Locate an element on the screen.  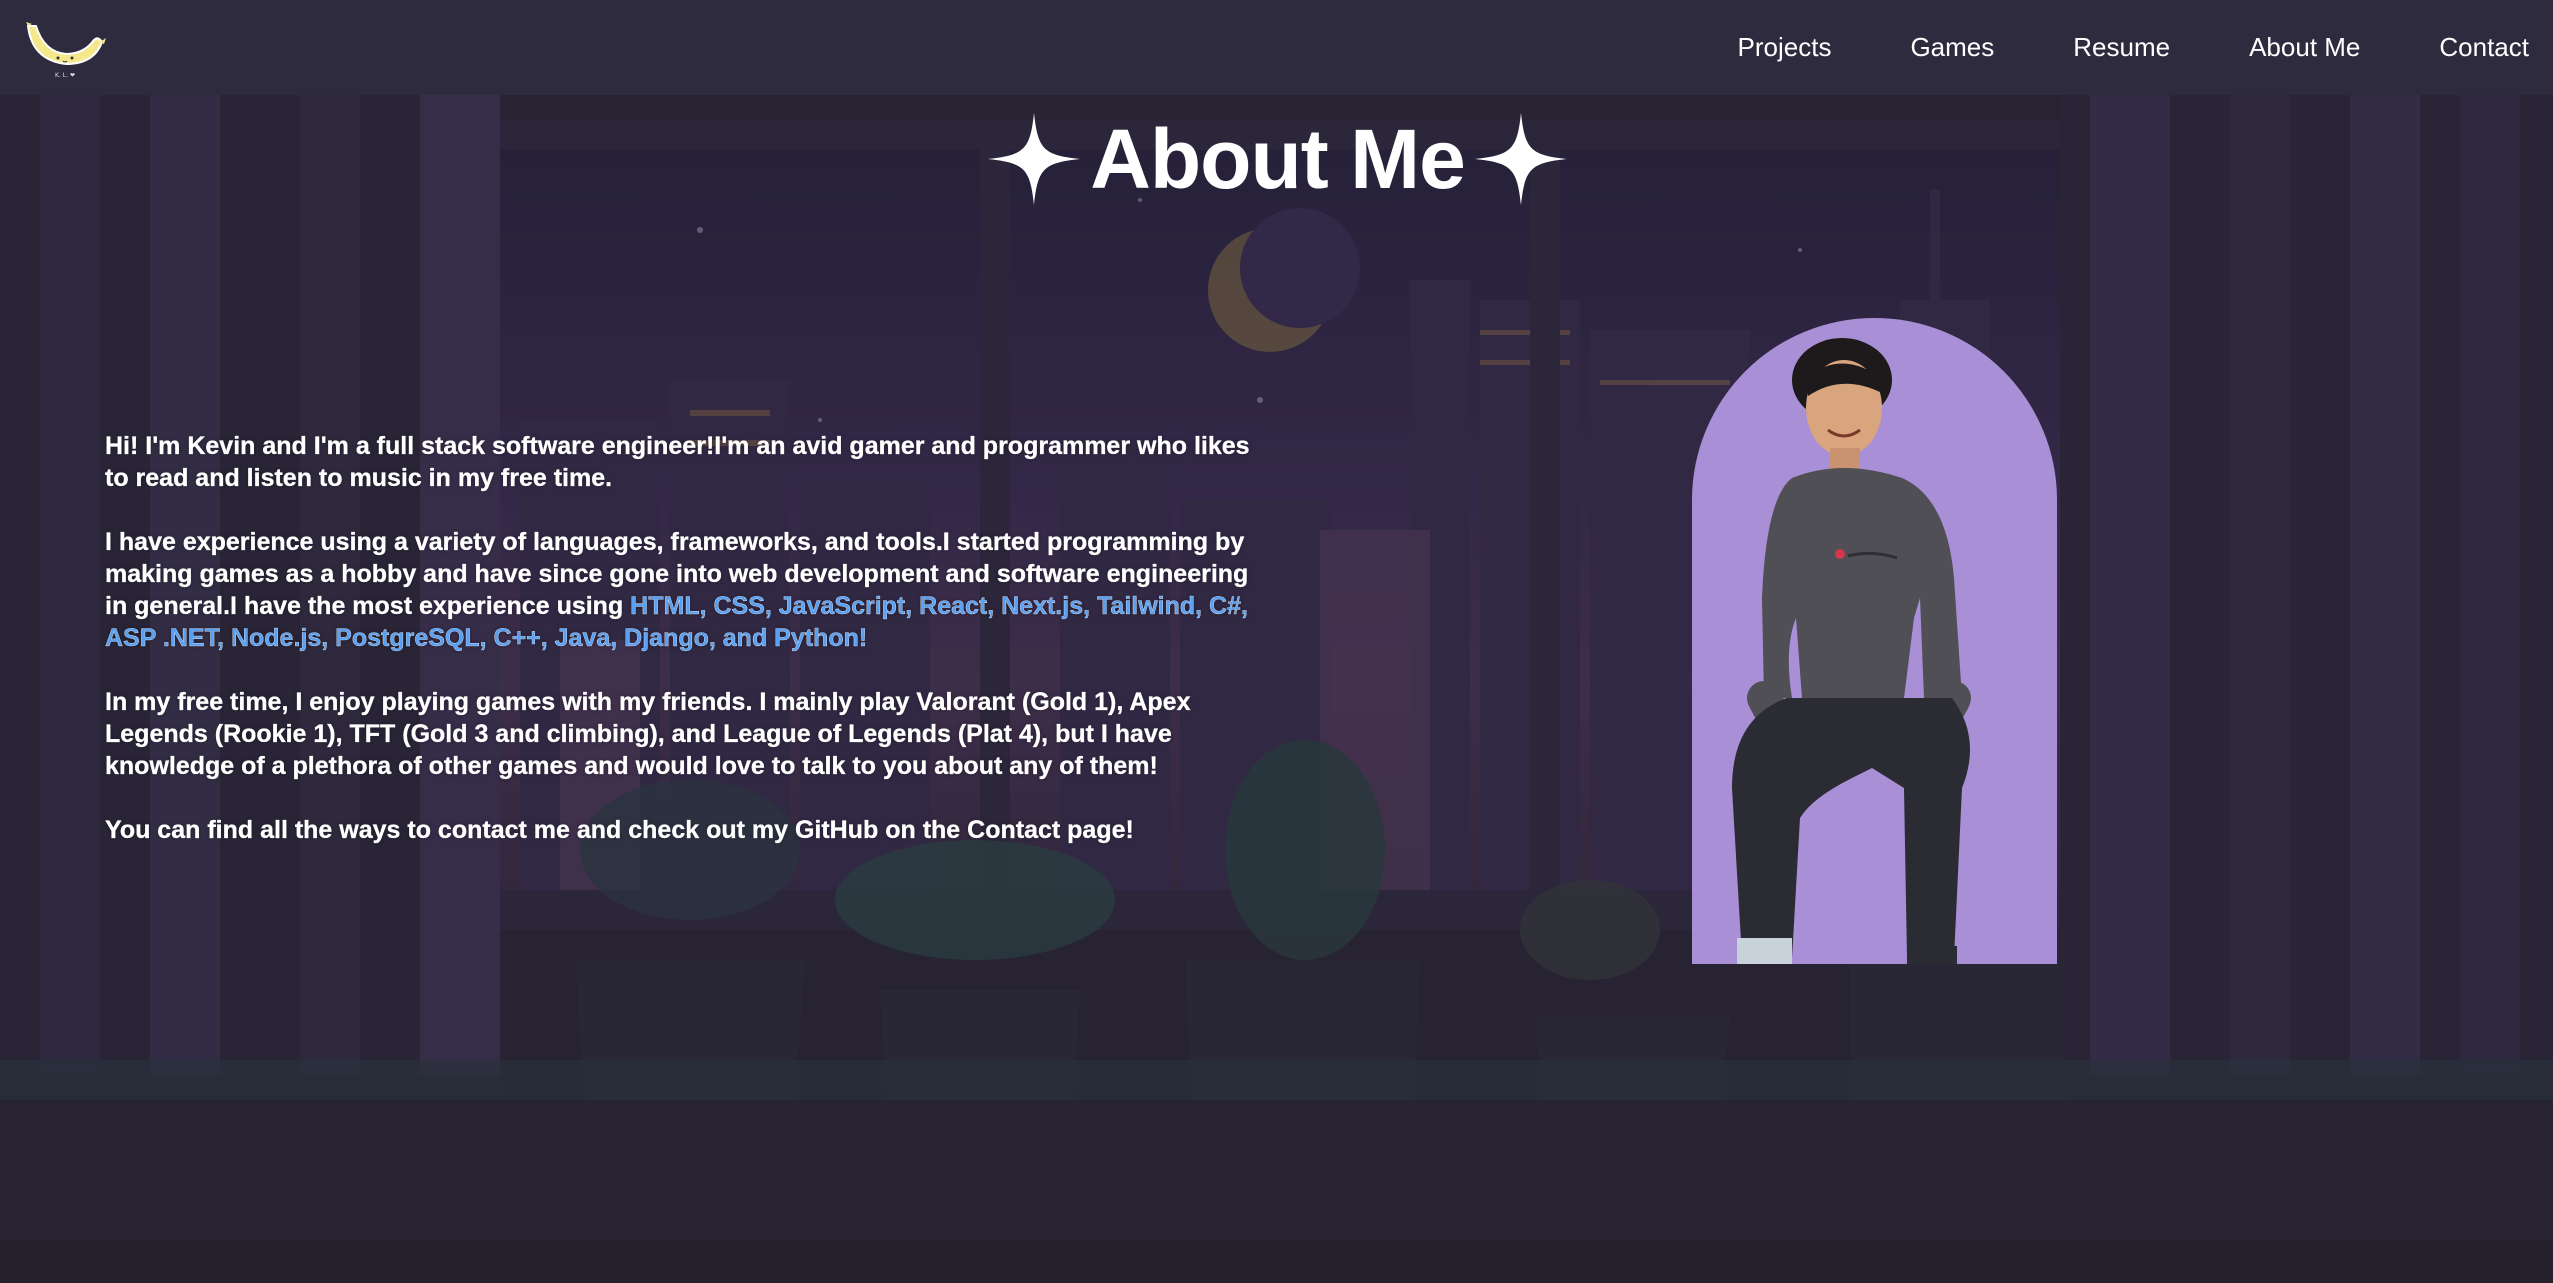
sparkle-left-icon is located at coordinates (1034, 159).